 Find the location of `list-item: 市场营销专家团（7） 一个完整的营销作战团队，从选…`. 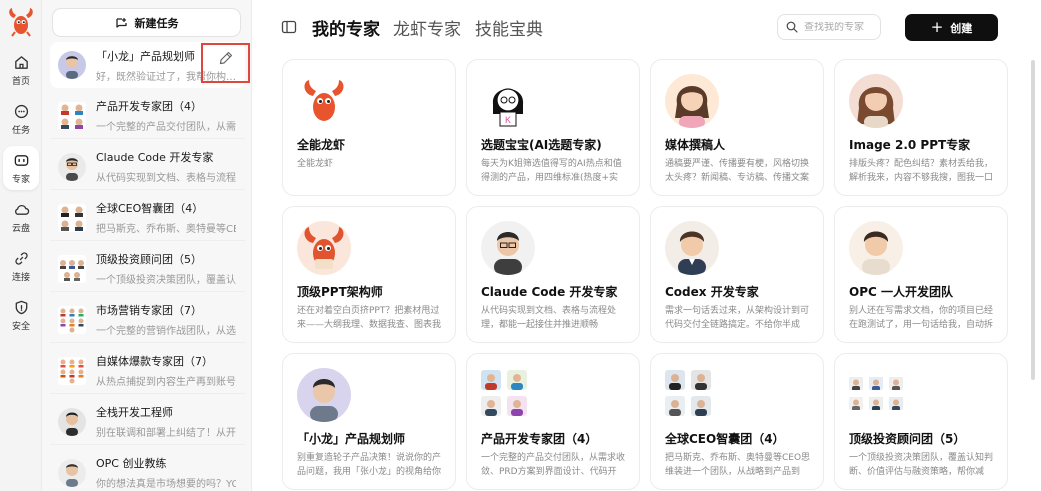

list-item: 市场营销专家团（7） 一个完整的营销作战团队，从选… is located at coordinates (147, 320).